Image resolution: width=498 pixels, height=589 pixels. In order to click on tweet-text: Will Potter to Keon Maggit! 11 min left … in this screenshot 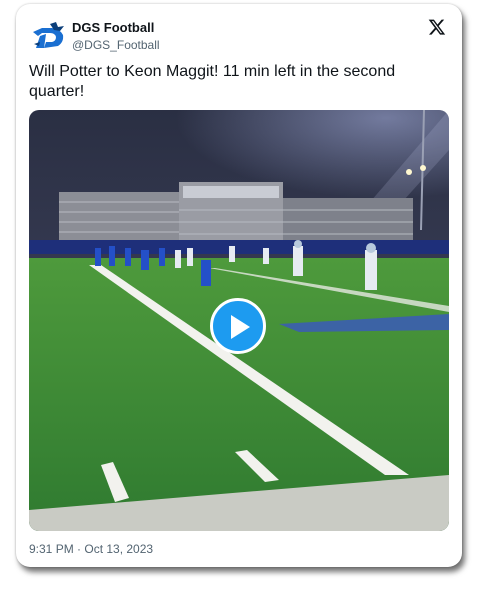, I will do `click(212, 81)`.